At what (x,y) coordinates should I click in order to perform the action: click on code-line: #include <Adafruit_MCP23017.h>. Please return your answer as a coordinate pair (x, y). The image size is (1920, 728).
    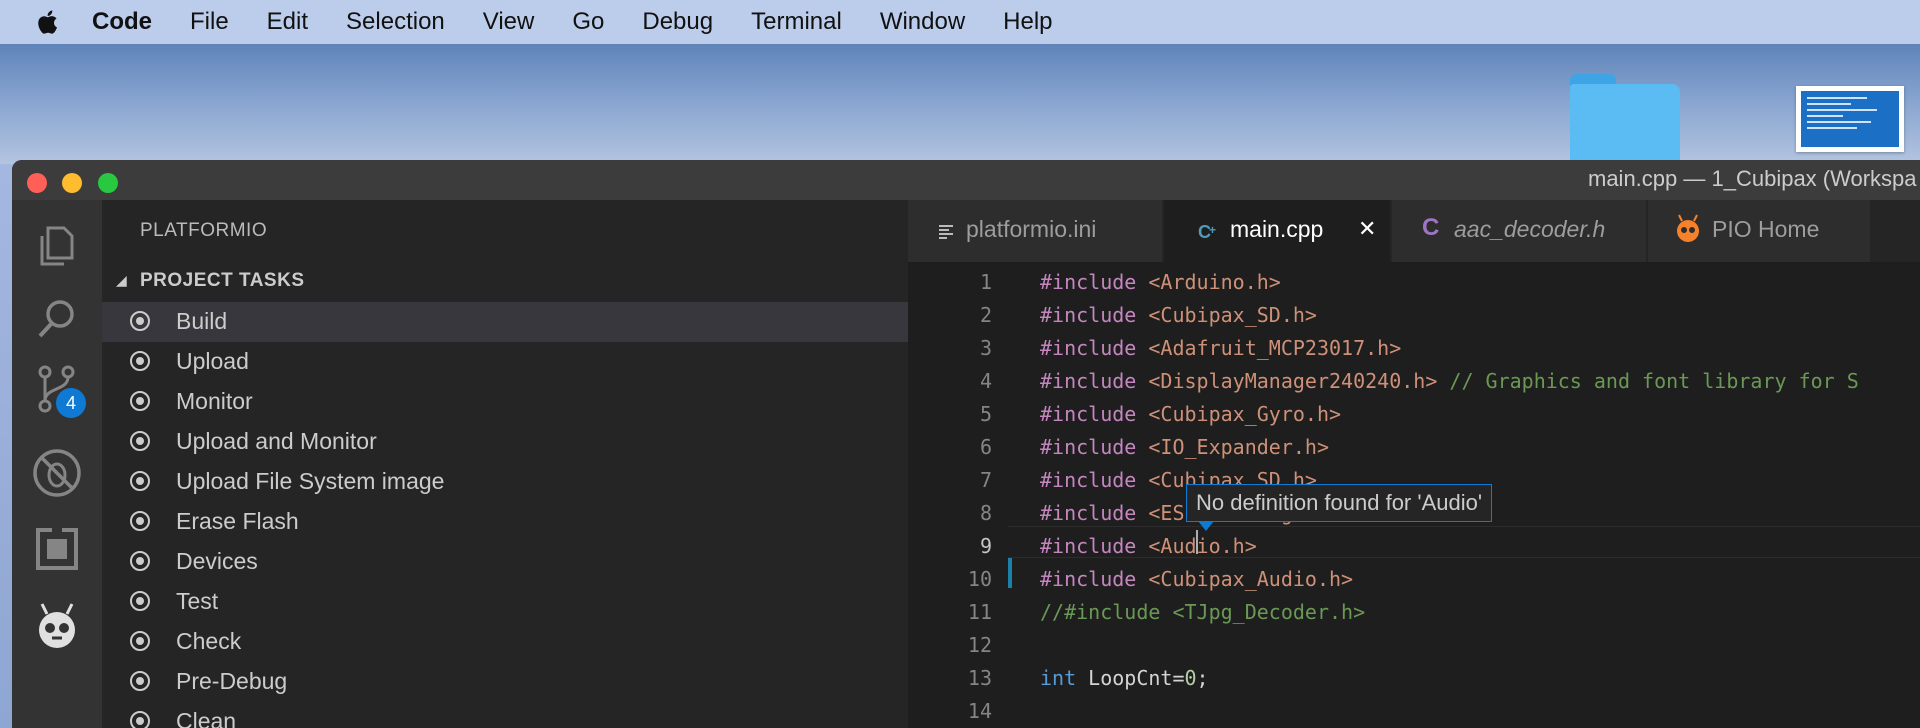
    Looking at the image, I should click on (1220, 348).